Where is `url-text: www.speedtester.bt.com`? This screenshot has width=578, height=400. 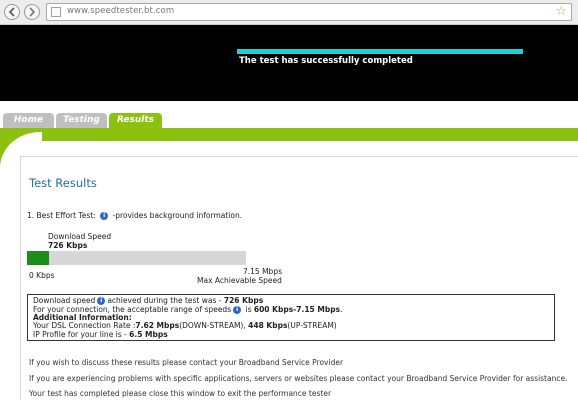 url-text: www.speedtester.bt.com is located at coordinates (121, 11).